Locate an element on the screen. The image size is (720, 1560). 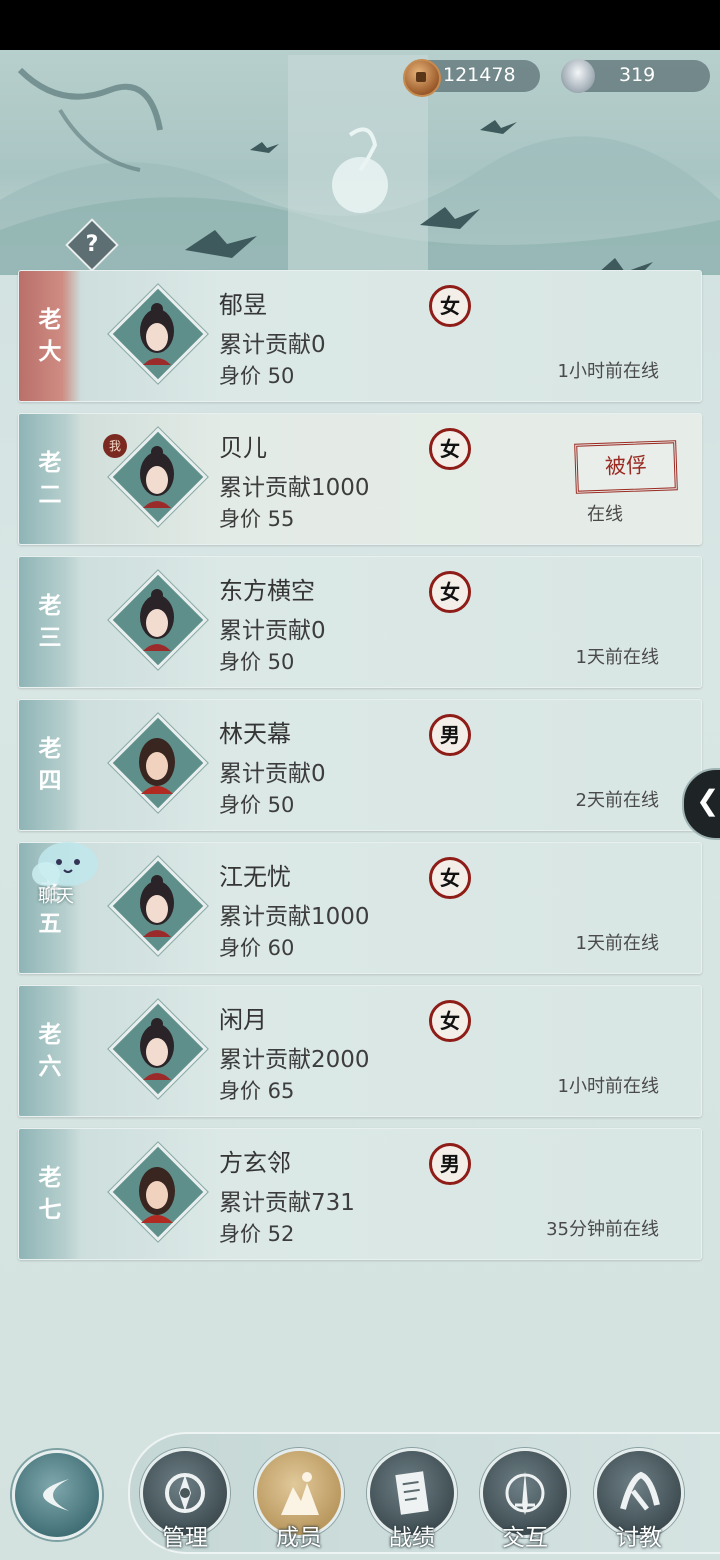
rank-label: 老 七 is located at coordinates (50, 1194).